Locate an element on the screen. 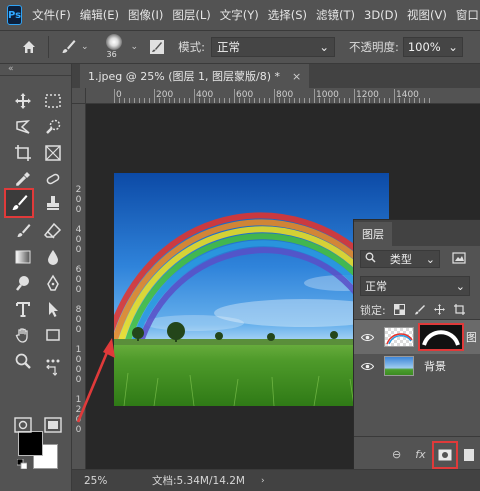  collapse-toolbar-button: « is located at coordinates (35, 70).